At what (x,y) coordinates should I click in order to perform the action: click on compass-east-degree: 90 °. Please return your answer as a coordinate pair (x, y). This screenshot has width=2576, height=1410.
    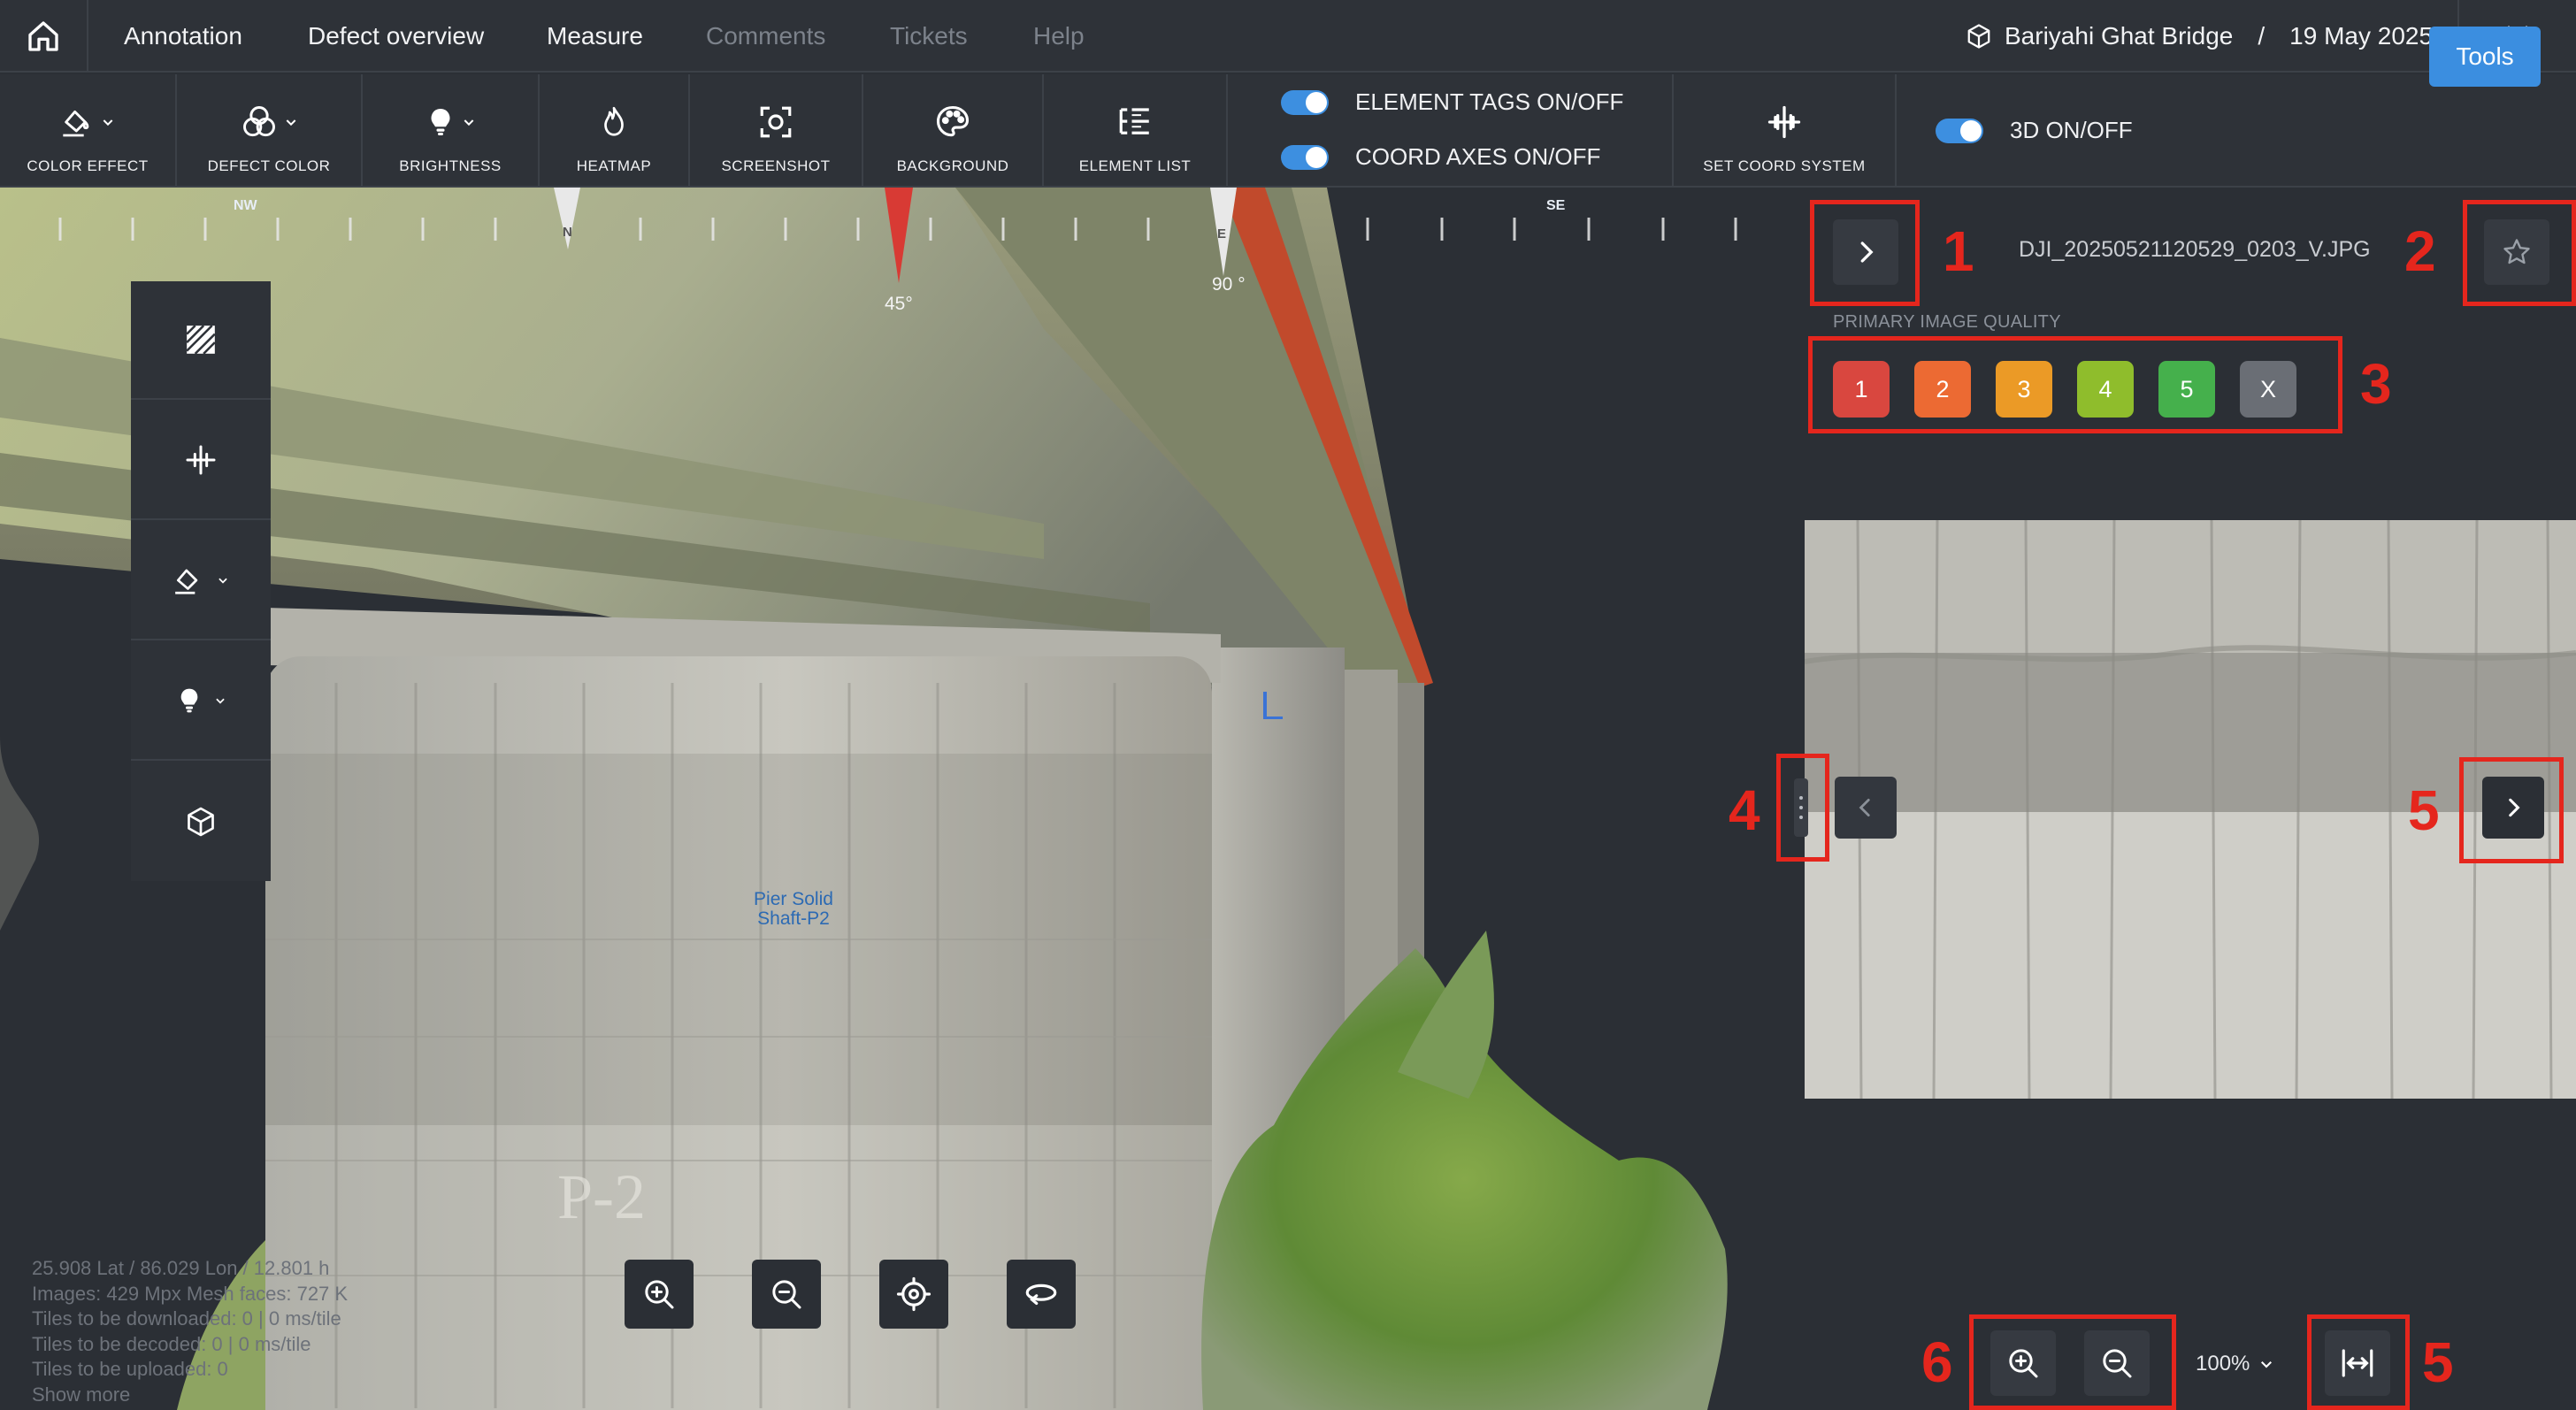
    Looking at the image, I should click on (1229, 284).